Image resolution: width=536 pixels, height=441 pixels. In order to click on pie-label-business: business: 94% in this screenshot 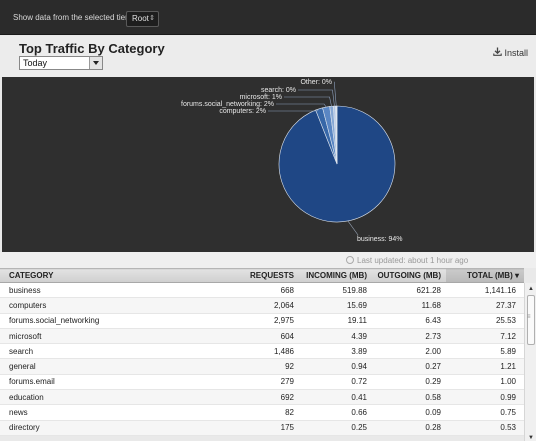, I will do `click(380, 239)`.